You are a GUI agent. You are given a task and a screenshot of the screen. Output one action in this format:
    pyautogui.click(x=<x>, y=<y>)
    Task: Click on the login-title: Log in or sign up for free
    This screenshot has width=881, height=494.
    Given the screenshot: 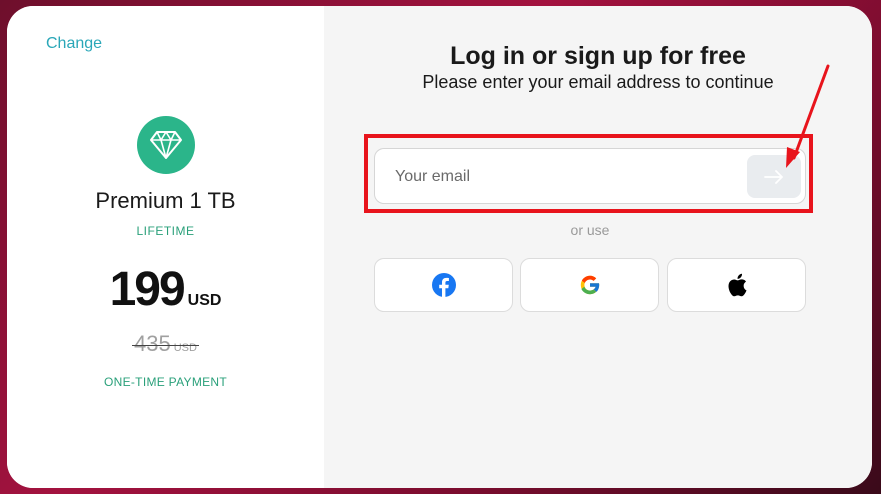 What is the action you would take?
    pyautogui.click(x=598, y=56)
    